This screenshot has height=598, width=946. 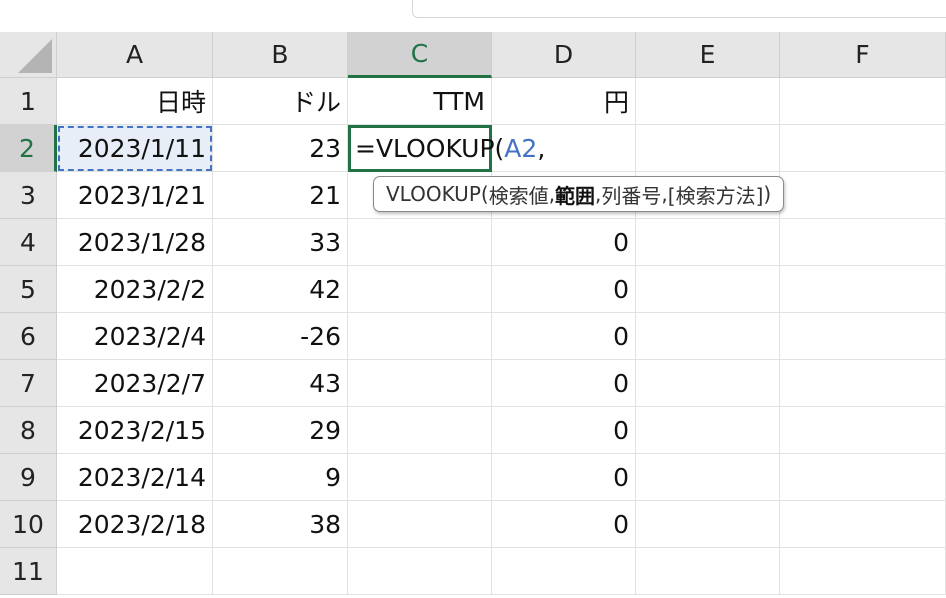 I want to click on cell-a5: 2023/2/2, so click(x=135, y=289).